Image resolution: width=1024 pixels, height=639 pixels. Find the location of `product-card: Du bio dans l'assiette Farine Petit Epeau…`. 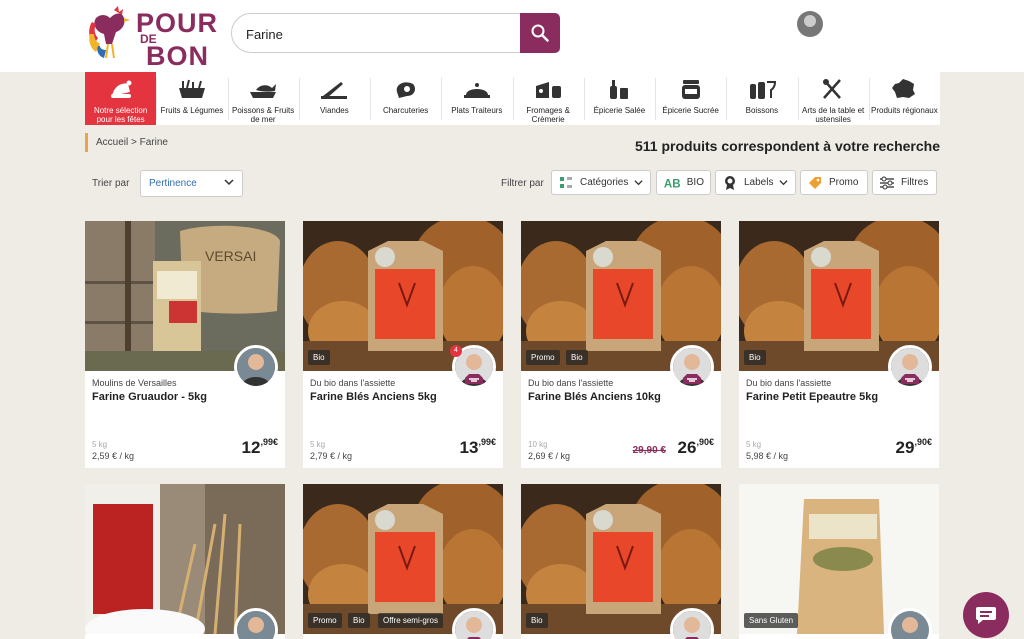

product-card: Du bio dans l'assiette Farine Petit Epeau… is located at coordinates (839, 344).